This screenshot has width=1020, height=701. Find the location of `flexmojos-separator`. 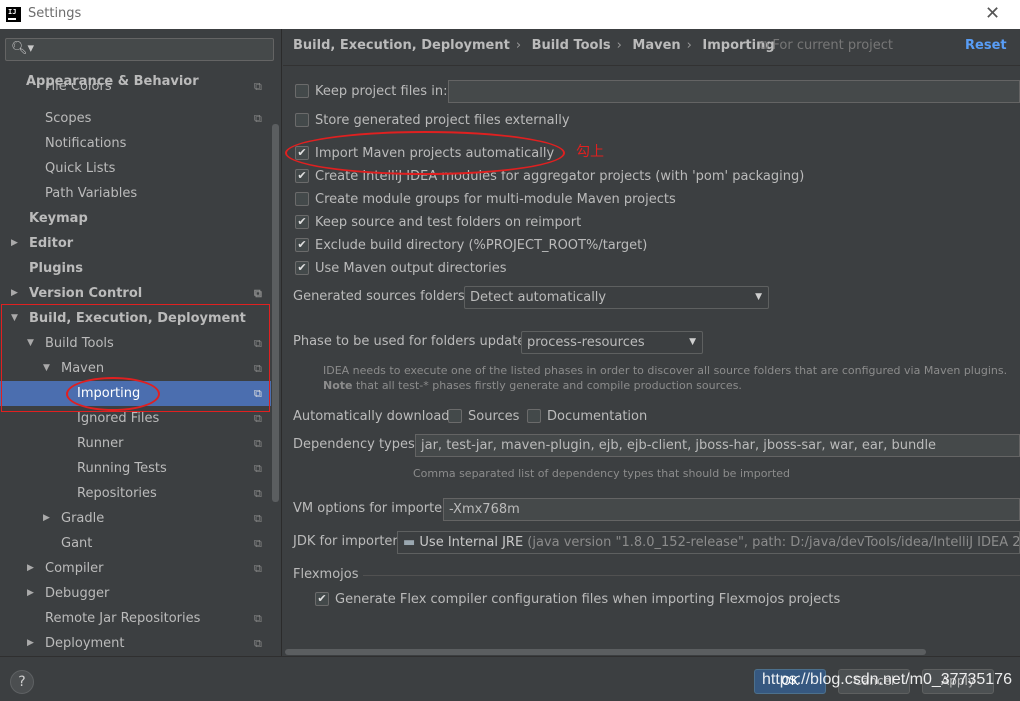

flexmojos-separator is located at coordinates (691, 575).